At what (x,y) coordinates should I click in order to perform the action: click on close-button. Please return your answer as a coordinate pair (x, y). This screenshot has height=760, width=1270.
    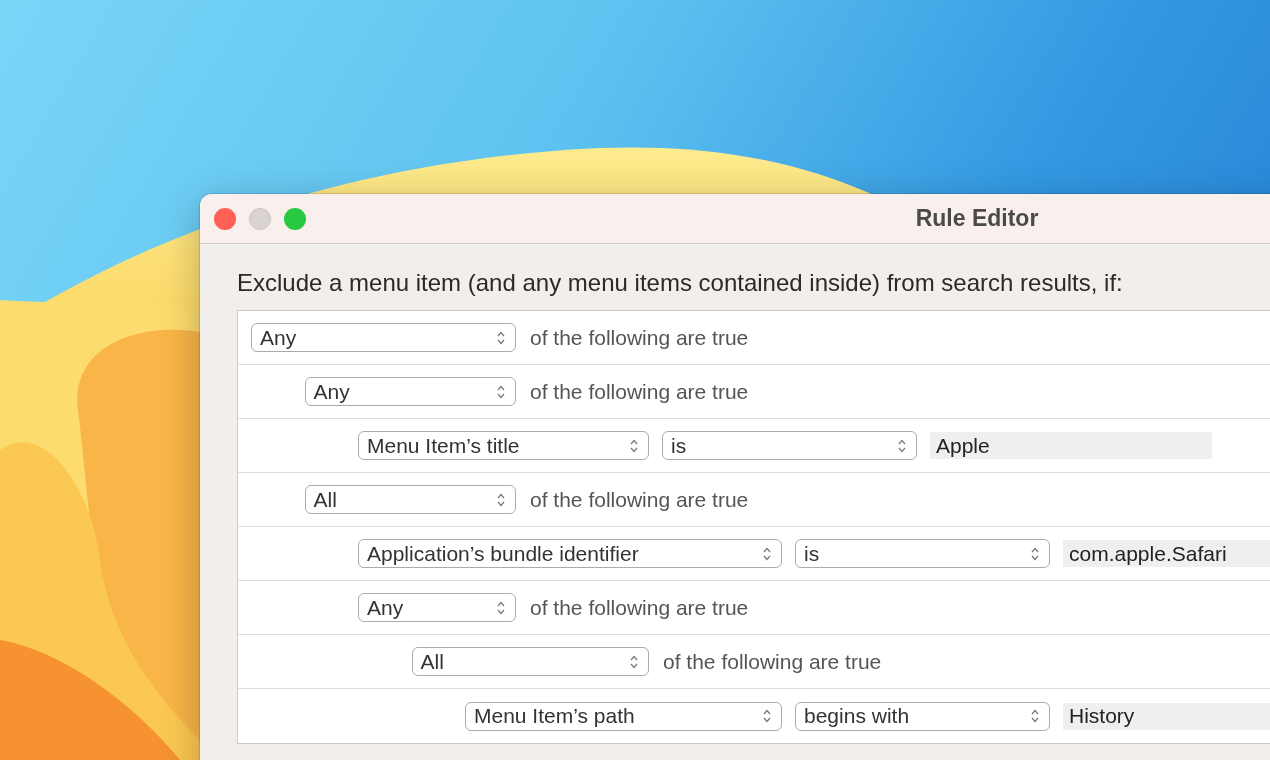
    Looking at the image, I should click on (225, 218).